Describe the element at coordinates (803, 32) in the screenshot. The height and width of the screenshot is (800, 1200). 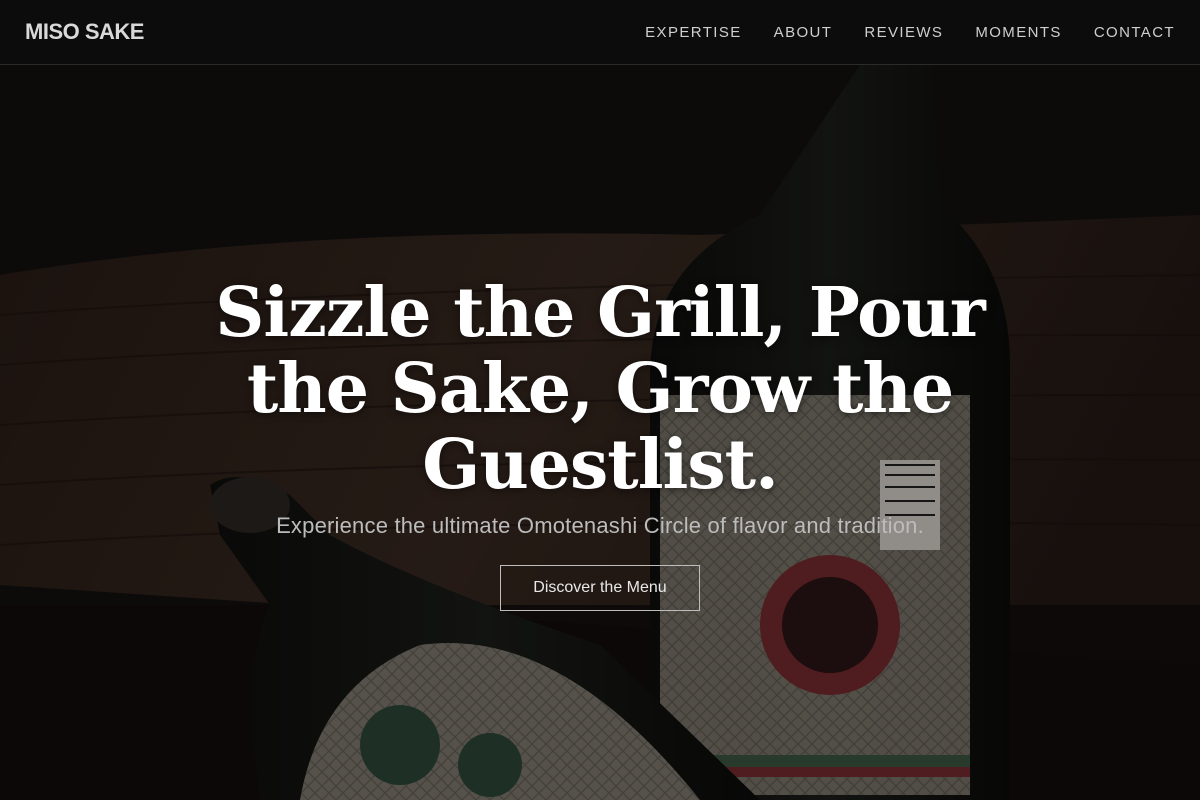
I see `nav-about: ABOUT` at that location.